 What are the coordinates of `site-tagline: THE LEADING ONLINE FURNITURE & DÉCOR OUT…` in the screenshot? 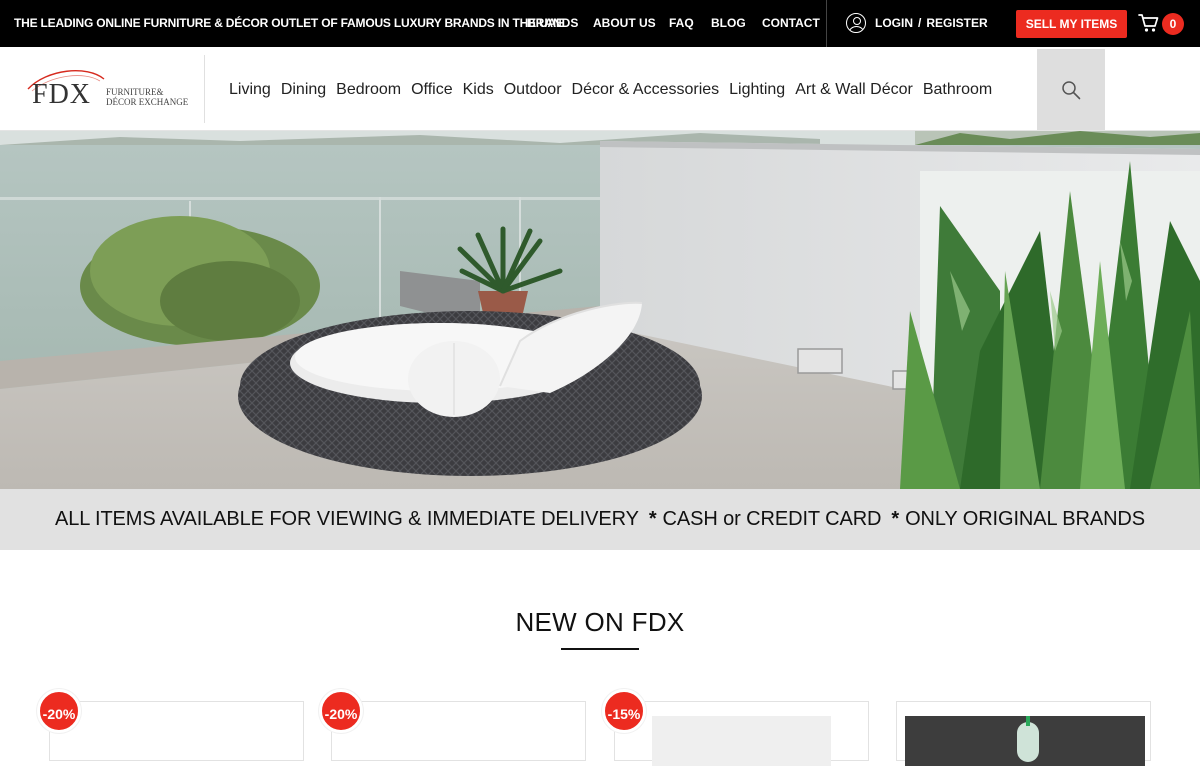 It's located at (289, 23).